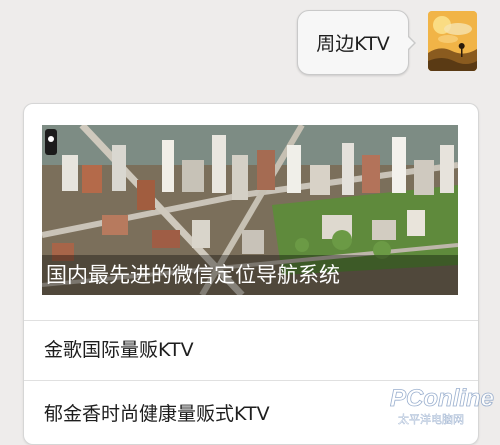  I want to click on list-item: 金歌国际量贩KTV, so click(251, 350).